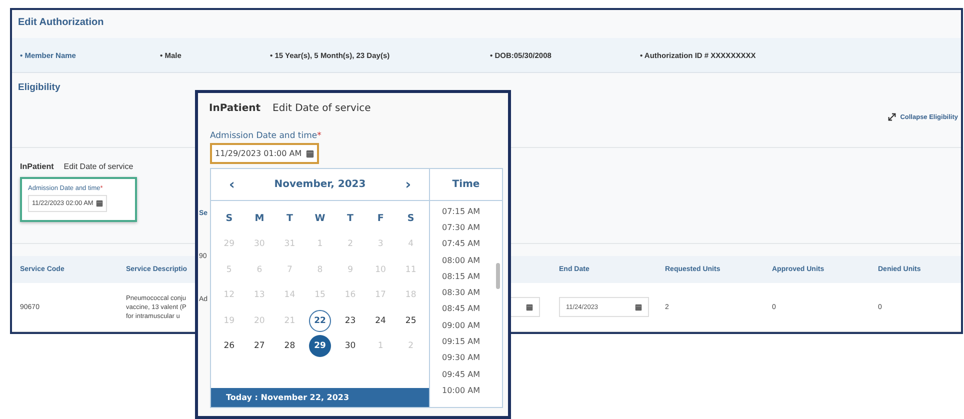 This screenshot has height=419, width=964. Describe the element at coordinates (466, 260) in the screenshot. I see `time-option: 08:00 AM` at that location.